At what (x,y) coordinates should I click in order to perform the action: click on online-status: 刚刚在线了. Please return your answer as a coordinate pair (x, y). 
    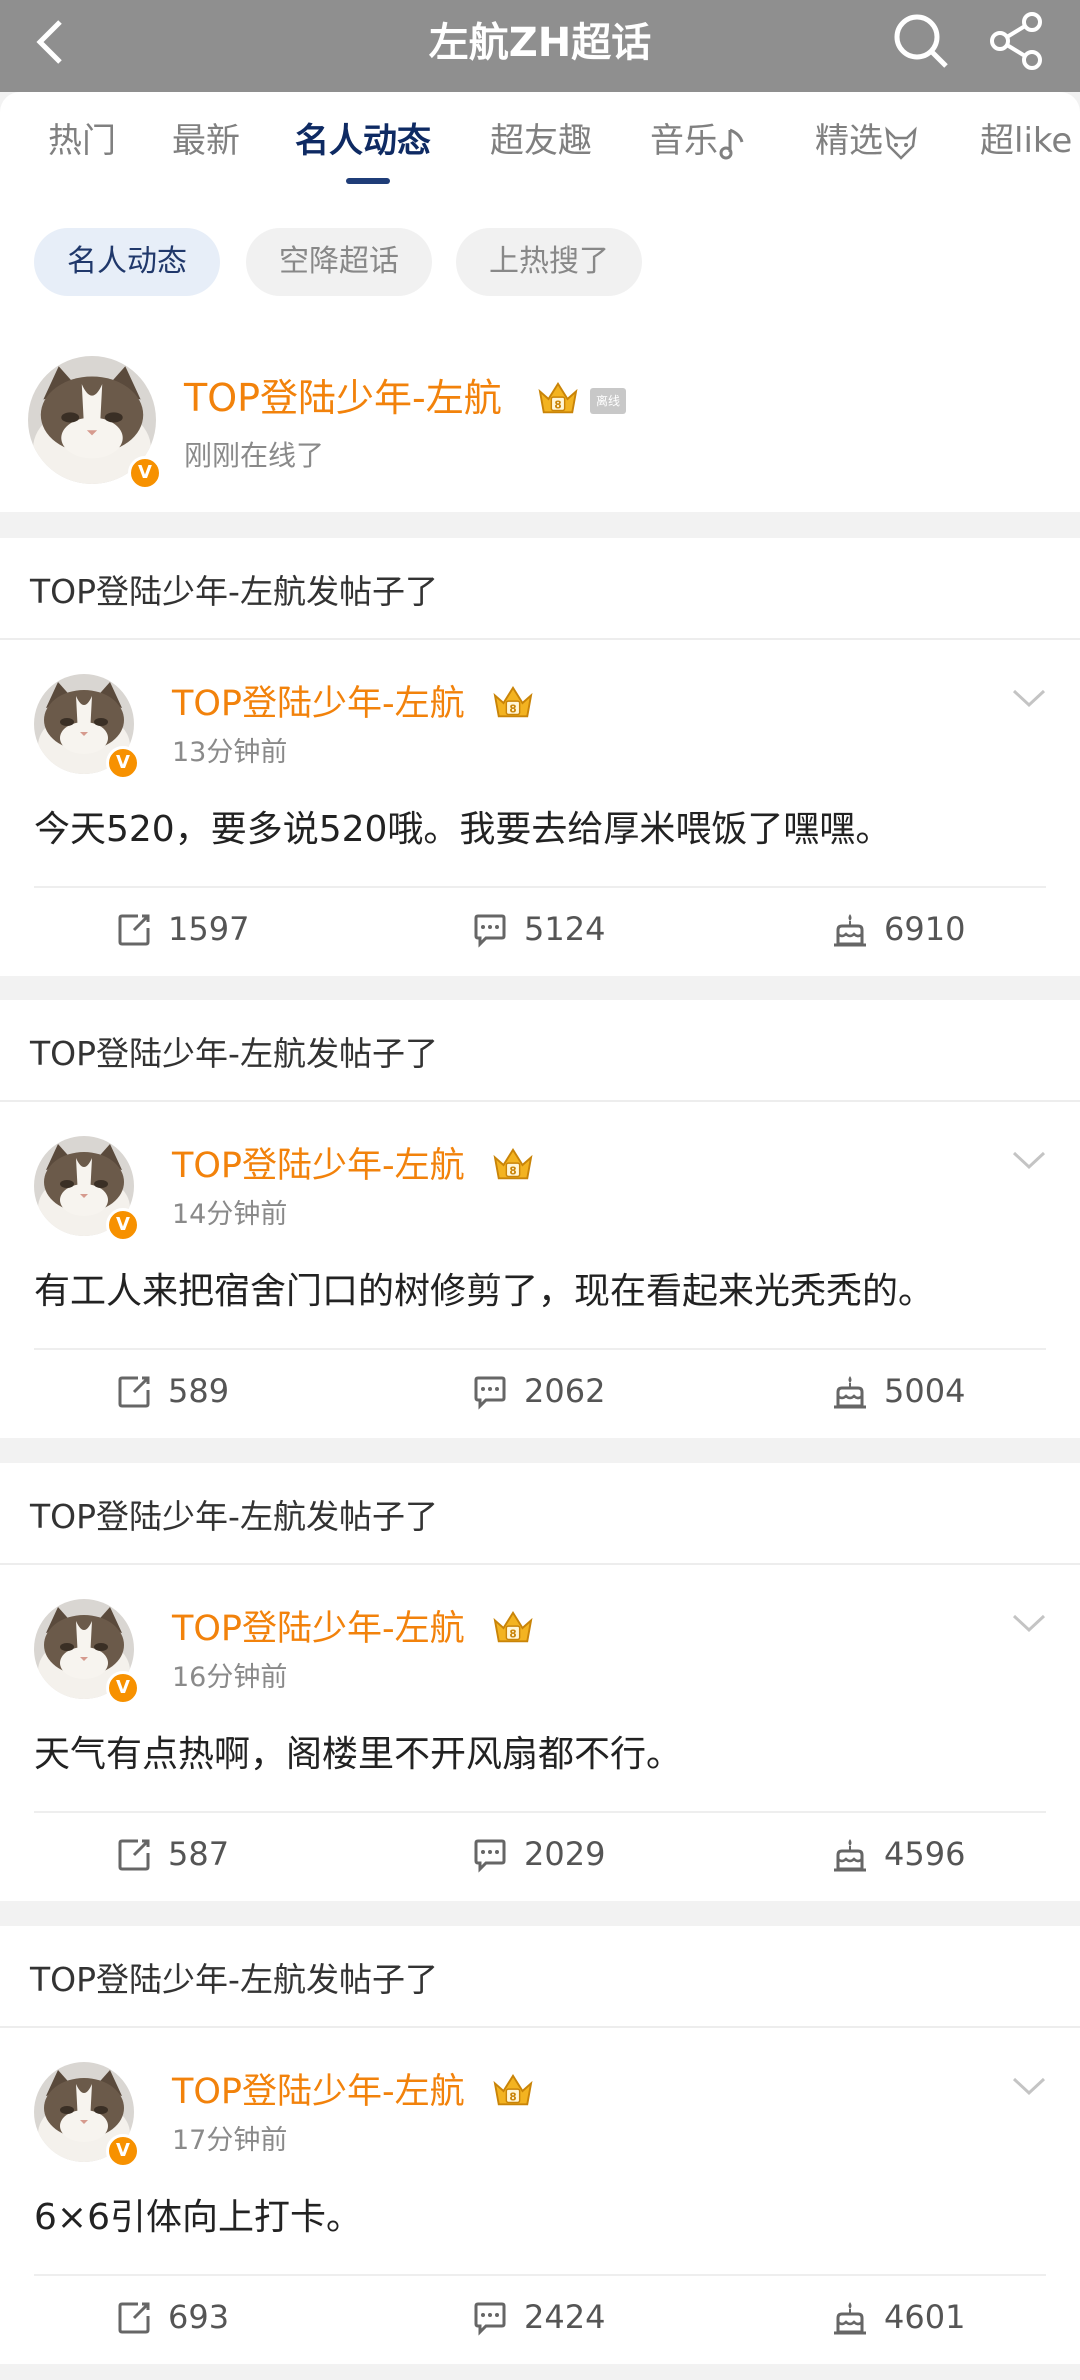
    Looking at the image, I should click on (254, 455).